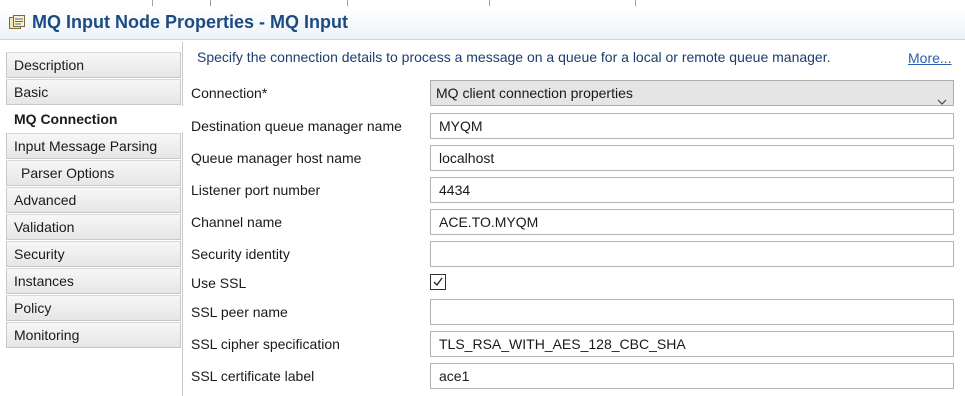 Image resolution: width=965 pixels, height=396 pixels. Describe the element at coordinates (265, 344) in the screenshot. I see `ssl-cipher-label: SSL cipher specification` at that location.